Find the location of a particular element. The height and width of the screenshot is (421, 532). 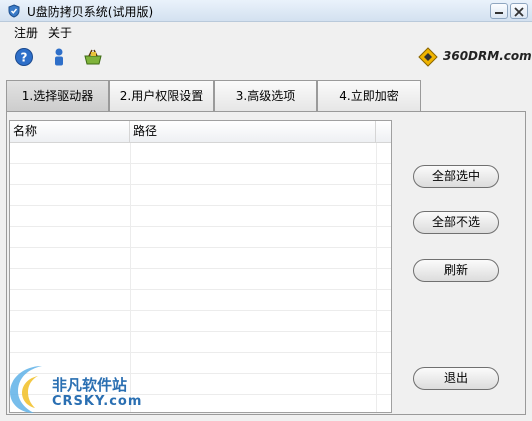

basket-icon is located at coordinates (93, 57).